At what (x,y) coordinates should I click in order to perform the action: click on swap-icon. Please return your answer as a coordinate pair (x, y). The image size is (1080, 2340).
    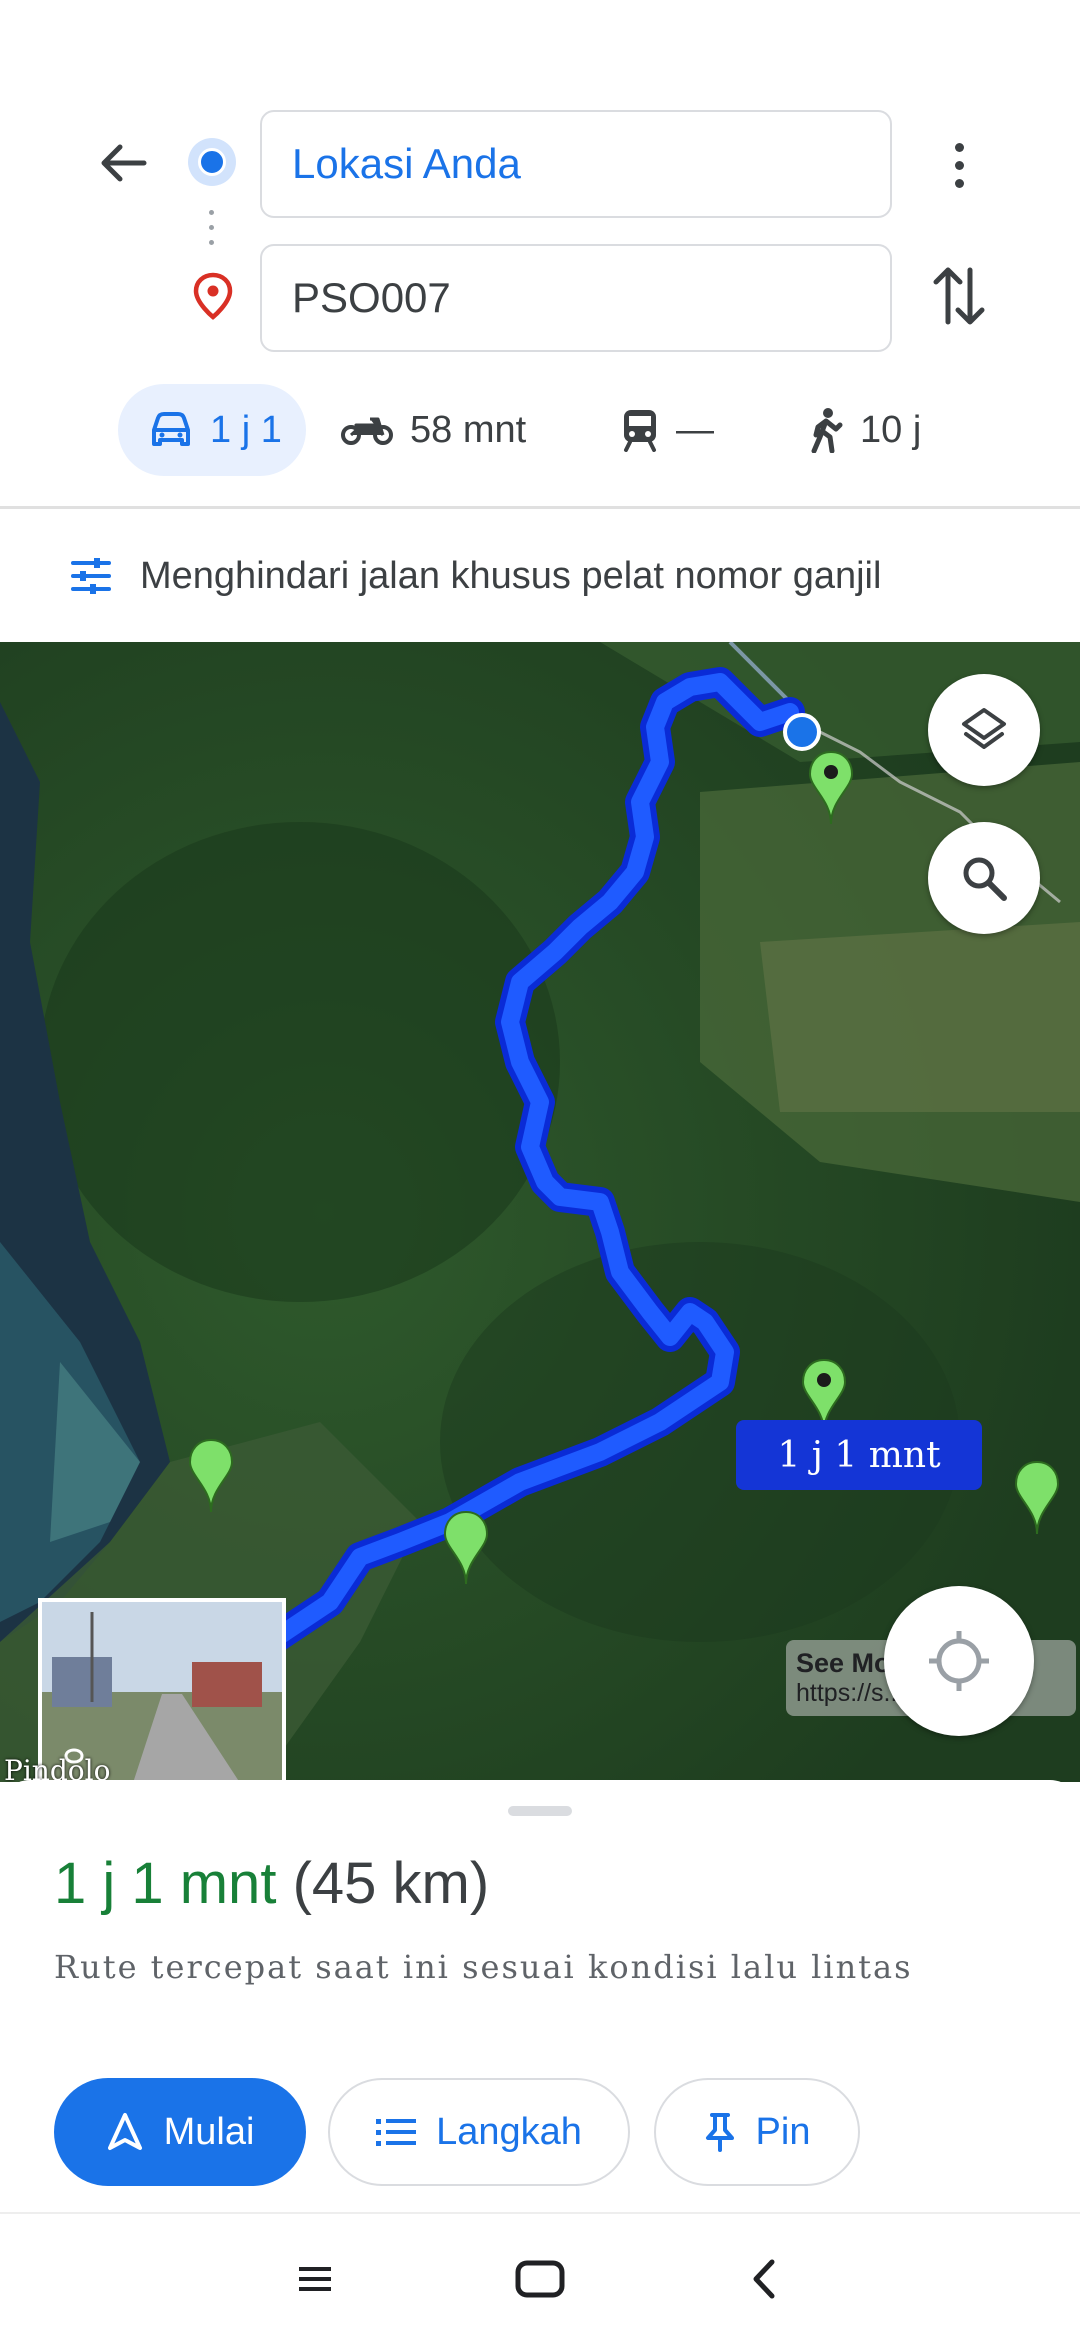
    Looking at the image, I should click on (959, 296).